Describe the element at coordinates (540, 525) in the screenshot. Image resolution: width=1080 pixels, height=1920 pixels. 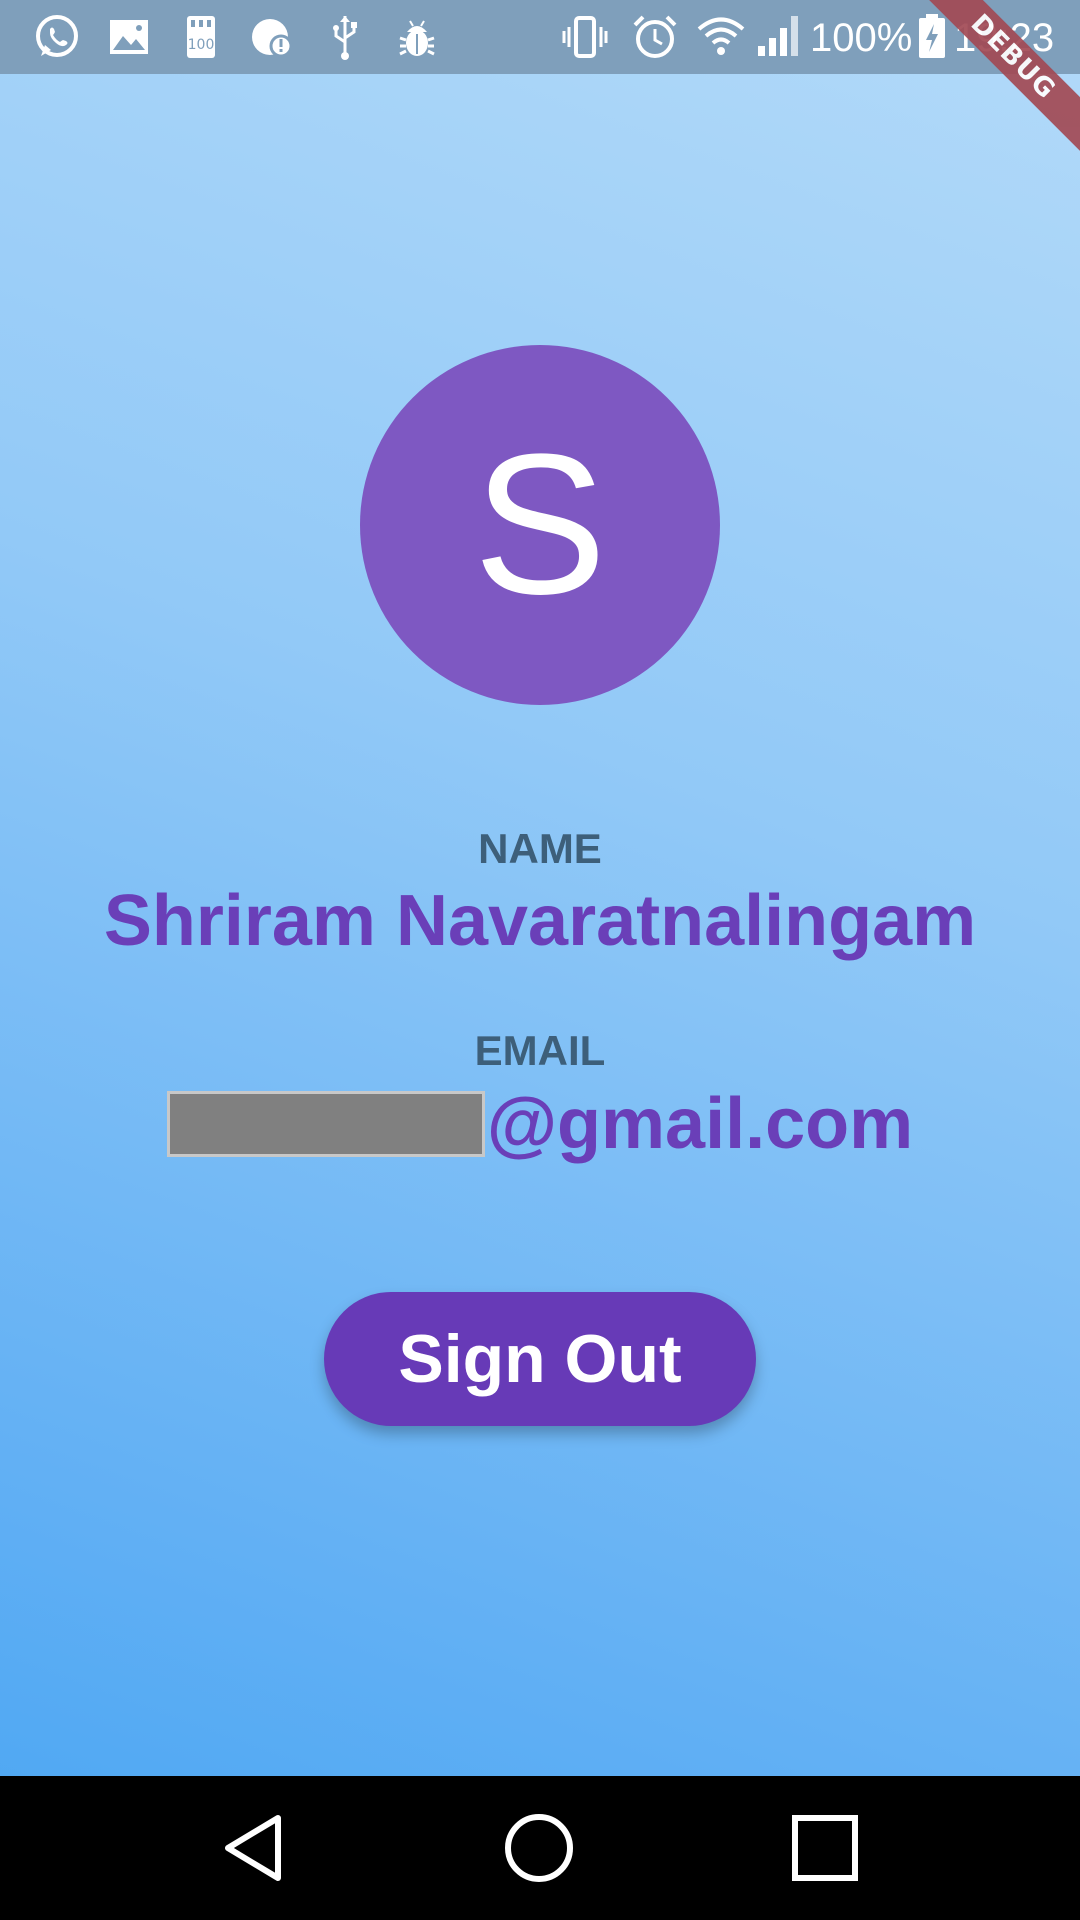
I see `avatar: S` at that location.